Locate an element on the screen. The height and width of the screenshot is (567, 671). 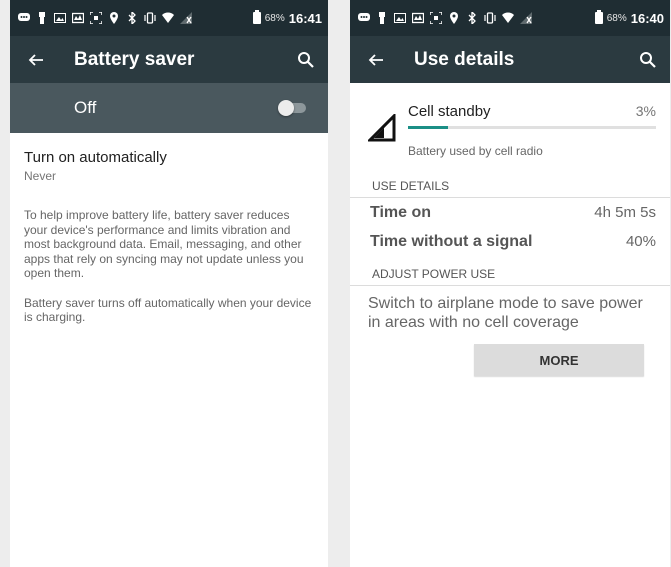
detail-row: Time without a signal 40% is located at coordinates (510, 241).